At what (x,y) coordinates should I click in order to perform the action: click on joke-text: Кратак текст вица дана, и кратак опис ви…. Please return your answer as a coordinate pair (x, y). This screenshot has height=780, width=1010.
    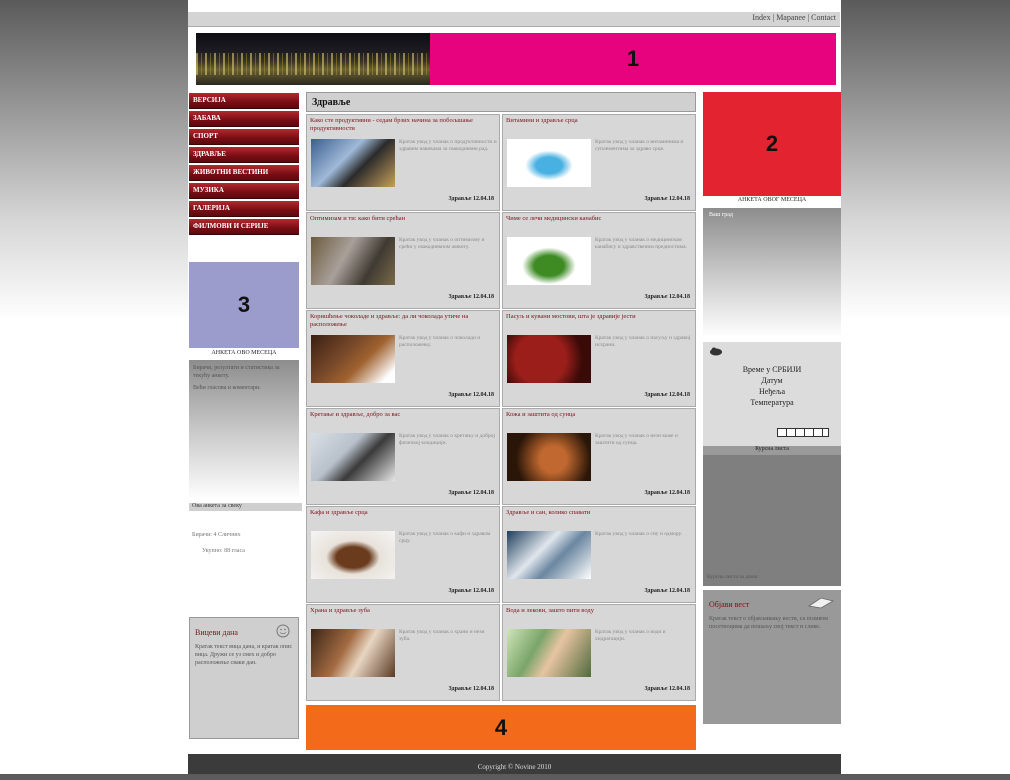
    Looking at the image, I should click on (244, 655).